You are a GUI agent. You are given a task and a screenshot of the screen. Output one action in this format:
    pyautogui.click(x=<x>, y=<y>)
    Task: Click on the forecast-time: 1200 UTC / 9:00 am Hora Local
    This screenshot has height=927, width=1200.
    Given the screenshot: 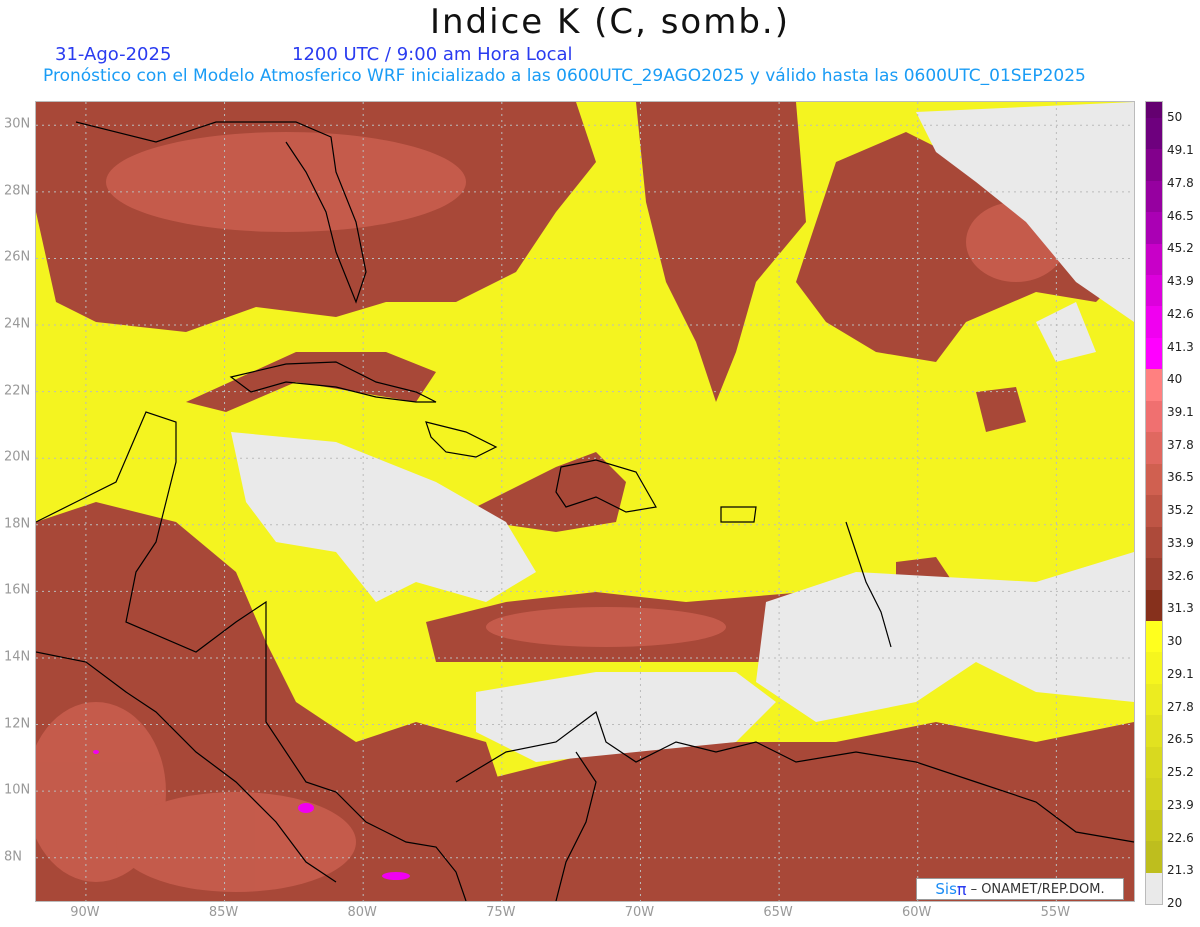 What is the action you would take?
    pyautogui.click(x=432, y=54)
    